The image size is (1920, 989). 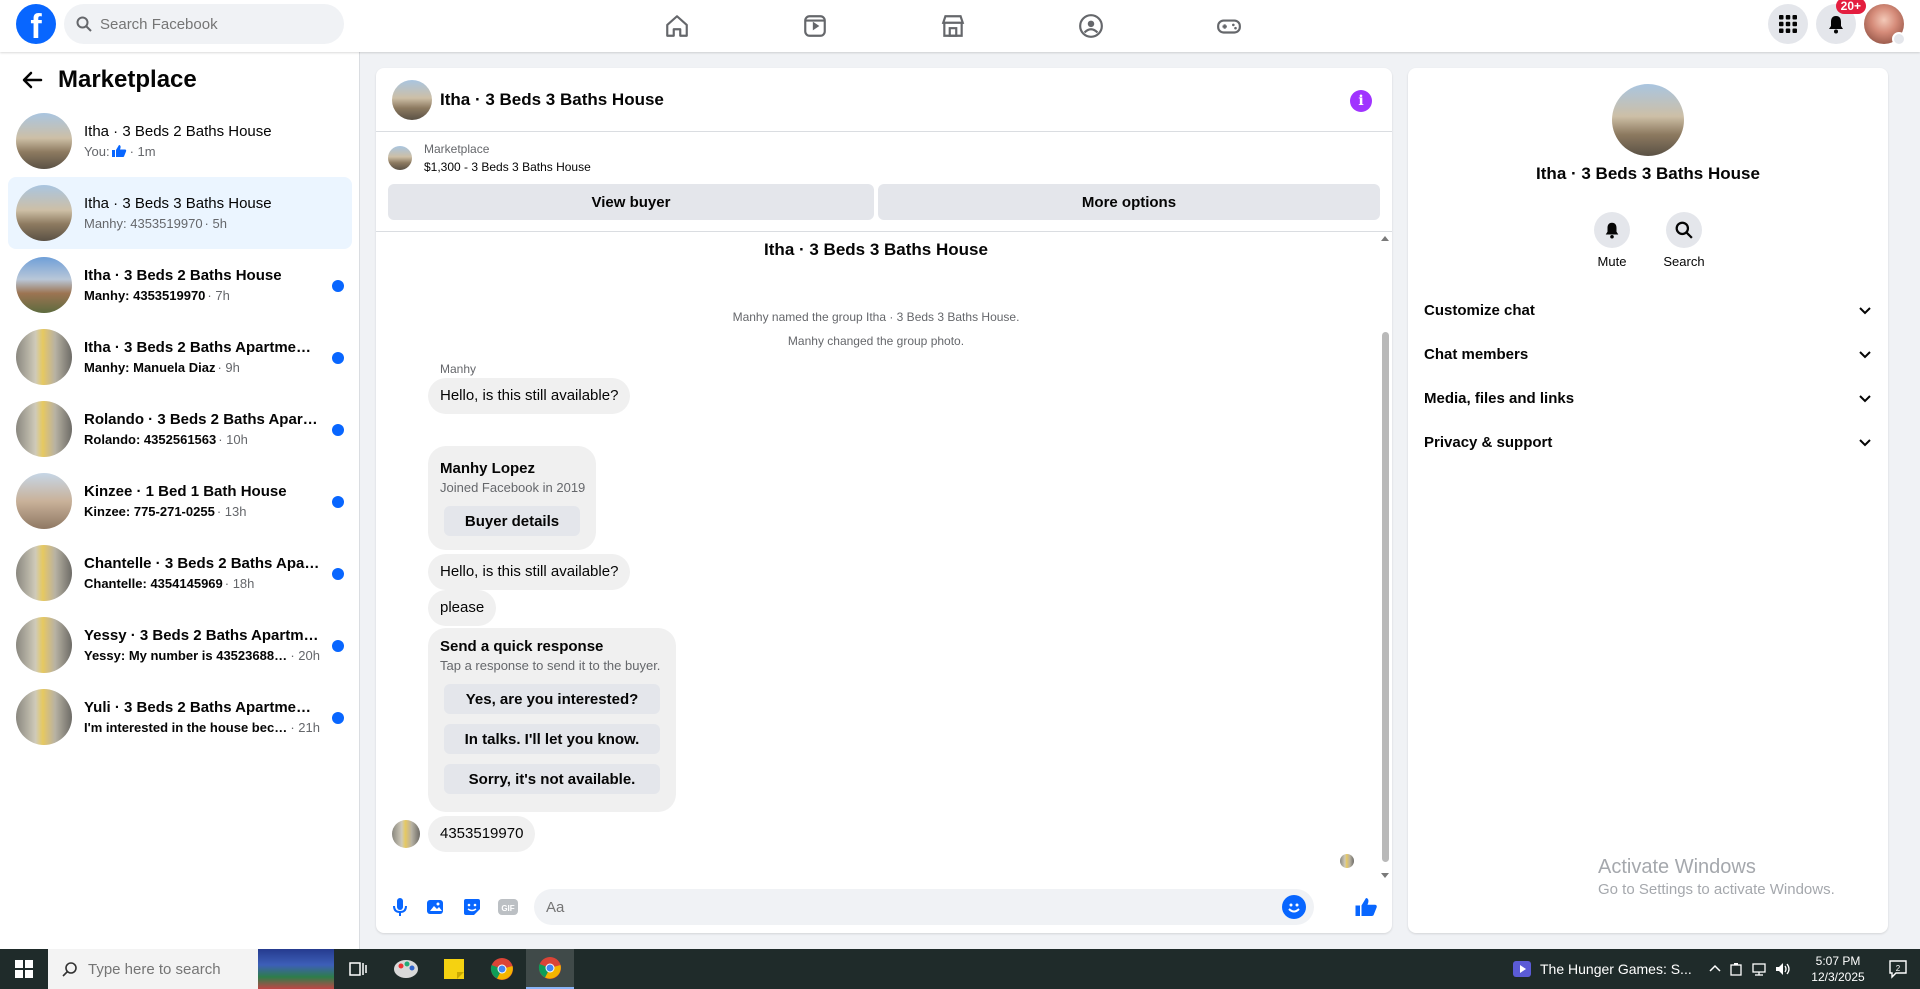 What do you see at coordinates (1850, 7) in the screenshot?
I see `notification-badge: 20+` at bounding box center [1850, 7].